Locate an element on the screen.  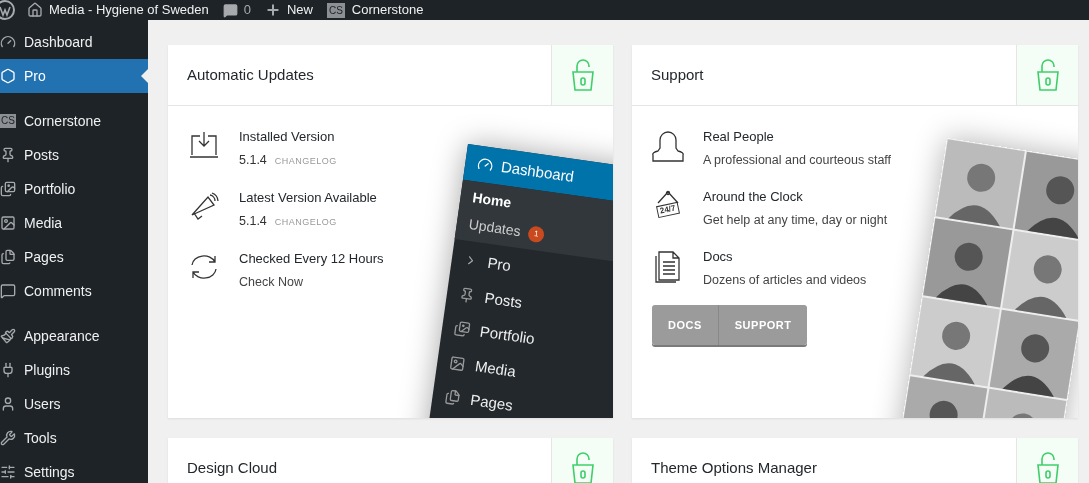
paintbrush-icon is located at coordinates (8, 336).